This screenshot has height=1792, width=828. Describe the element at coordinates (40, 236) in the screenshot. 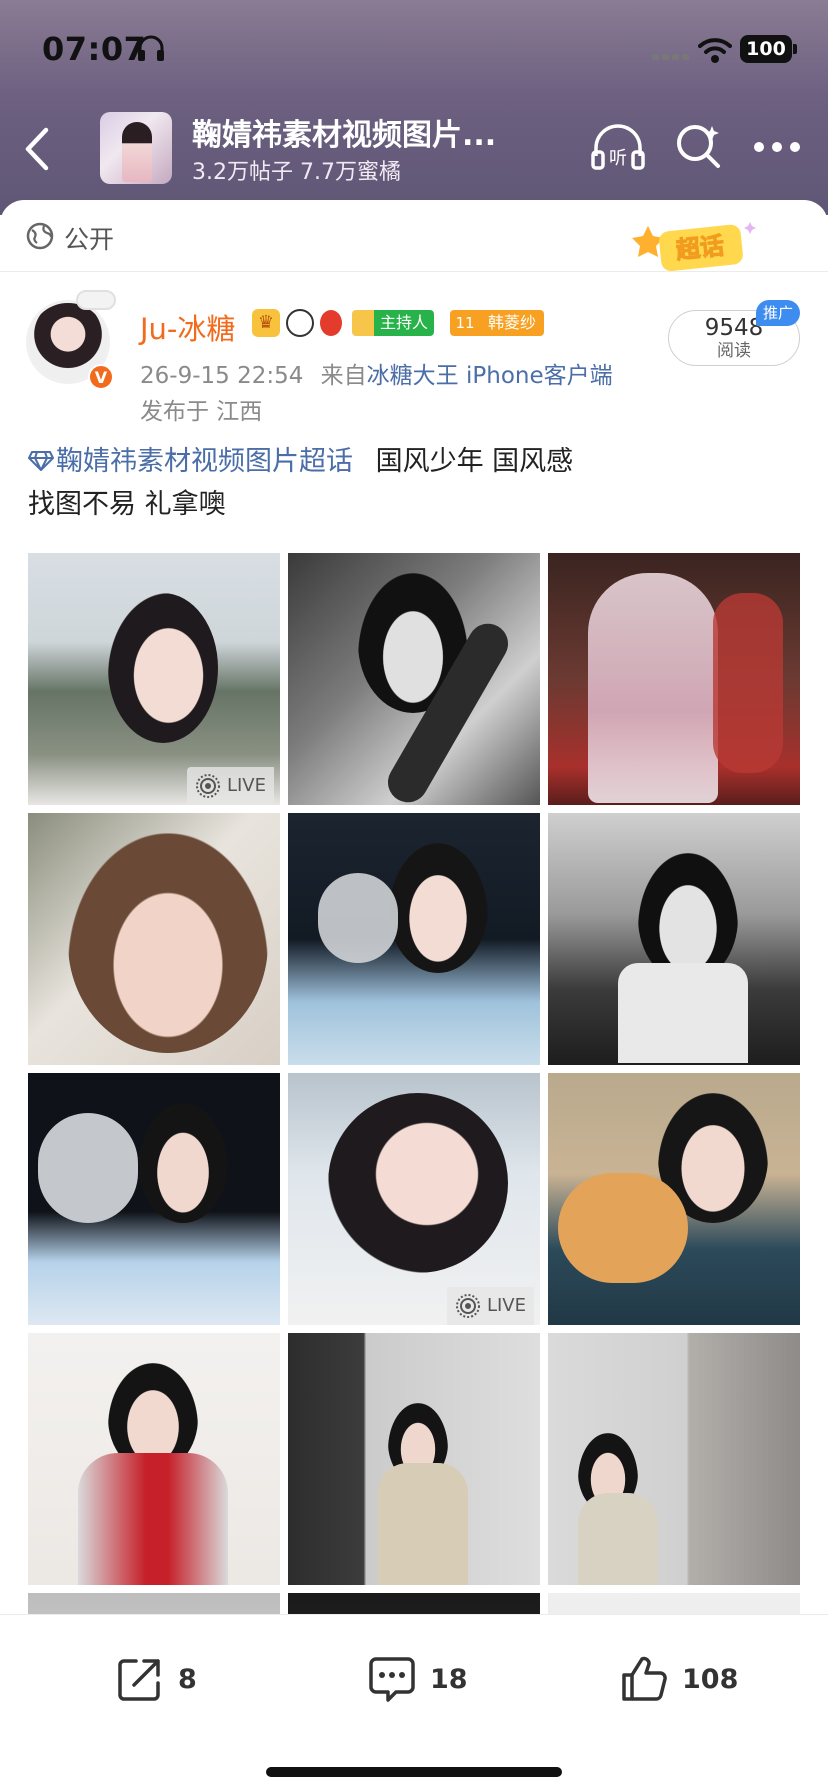

I see `globe-icon` at that location.